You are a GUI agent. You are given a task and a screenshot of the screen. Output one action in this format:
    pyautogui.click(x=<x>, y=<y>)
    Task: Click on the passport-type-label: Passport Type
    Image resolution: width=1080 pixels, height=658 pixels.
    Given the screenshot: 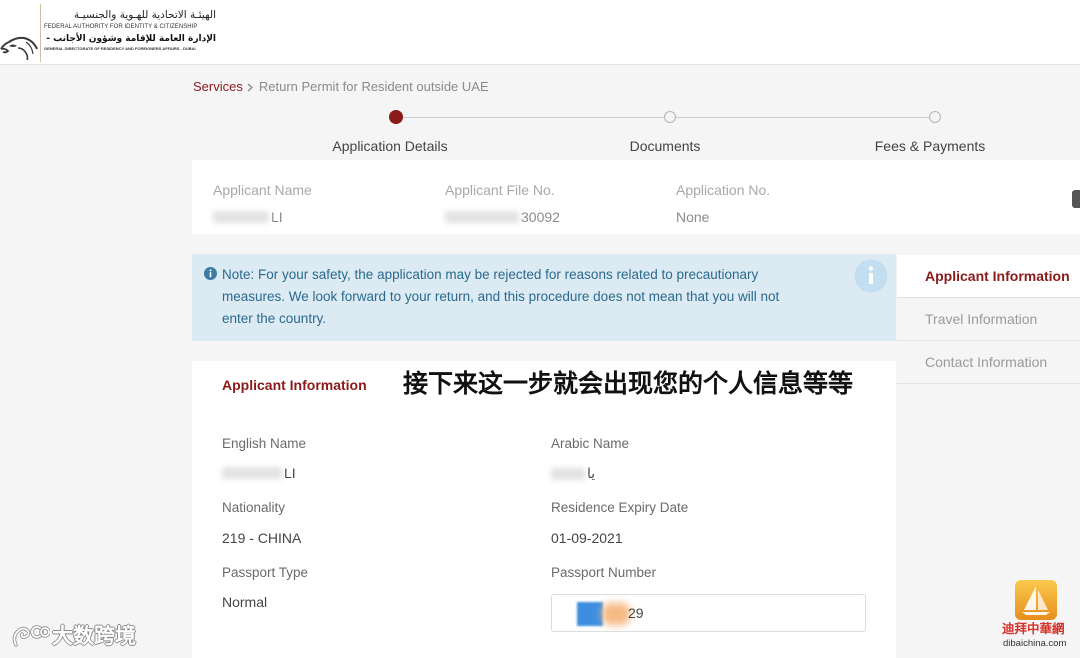 What is the action you would take?
    pyautogui.click(x=265, y=572)
    